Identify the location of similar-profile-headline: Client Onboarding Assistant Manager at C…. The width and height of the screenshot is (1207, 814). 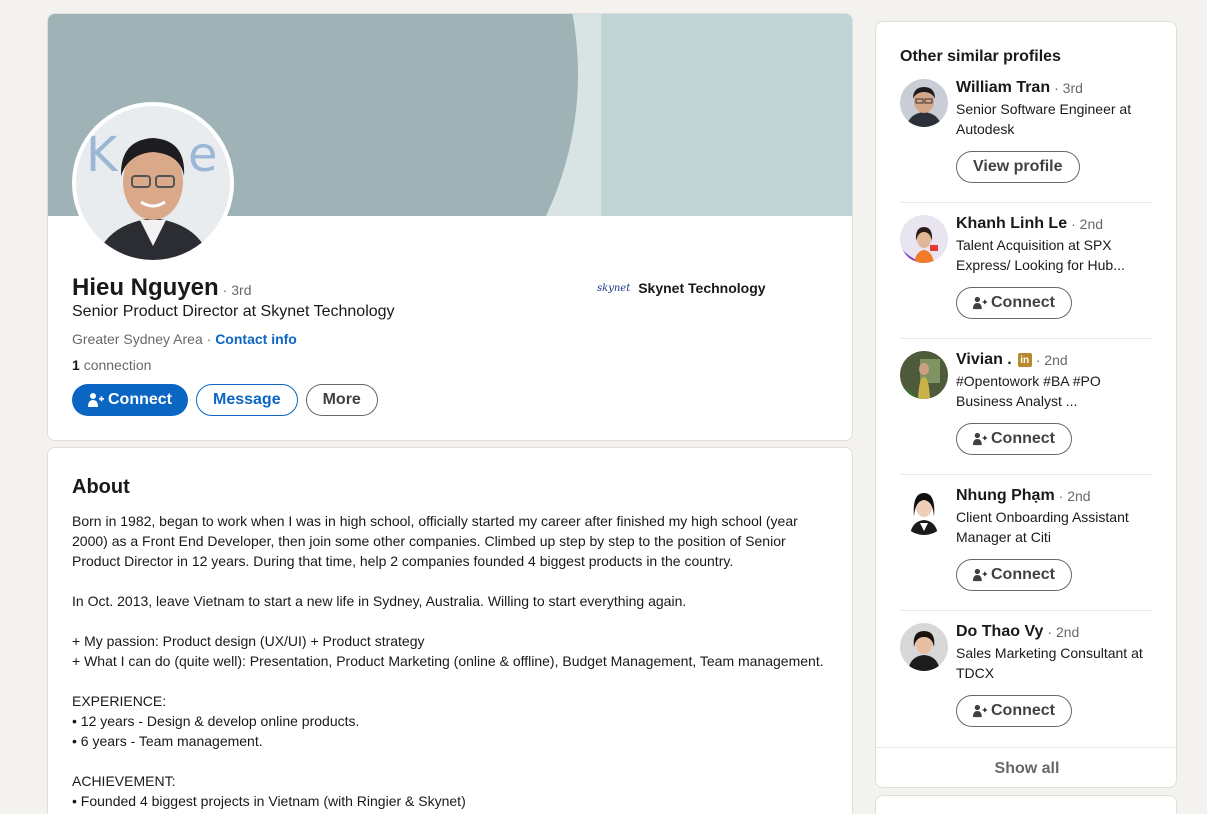
(1042, 527).